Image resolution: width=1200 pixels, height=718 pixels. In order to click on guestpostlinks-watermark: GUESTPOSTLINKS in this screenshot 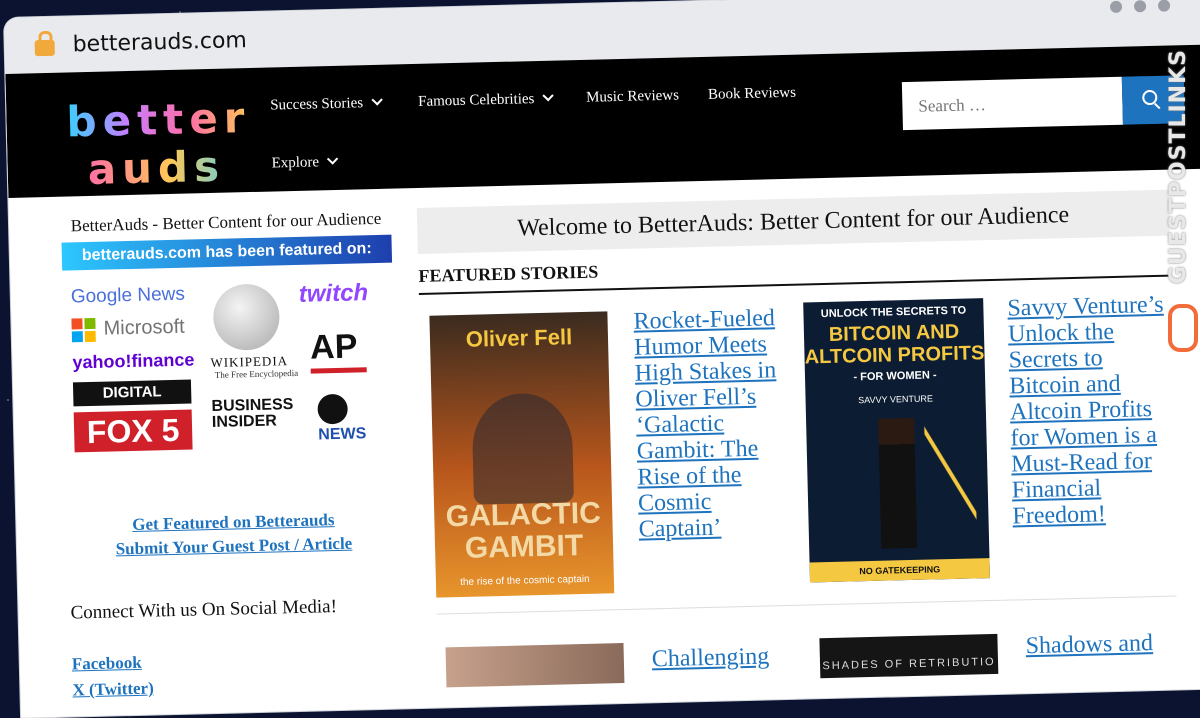, I will do `click(1180, 201)`.